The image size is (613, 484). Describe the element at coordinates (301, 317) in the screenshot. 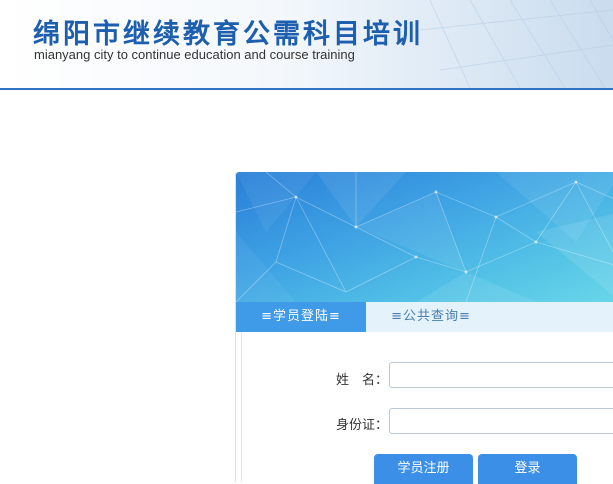

I see `tab-student-login: ≡学员登陆≡` at that location.